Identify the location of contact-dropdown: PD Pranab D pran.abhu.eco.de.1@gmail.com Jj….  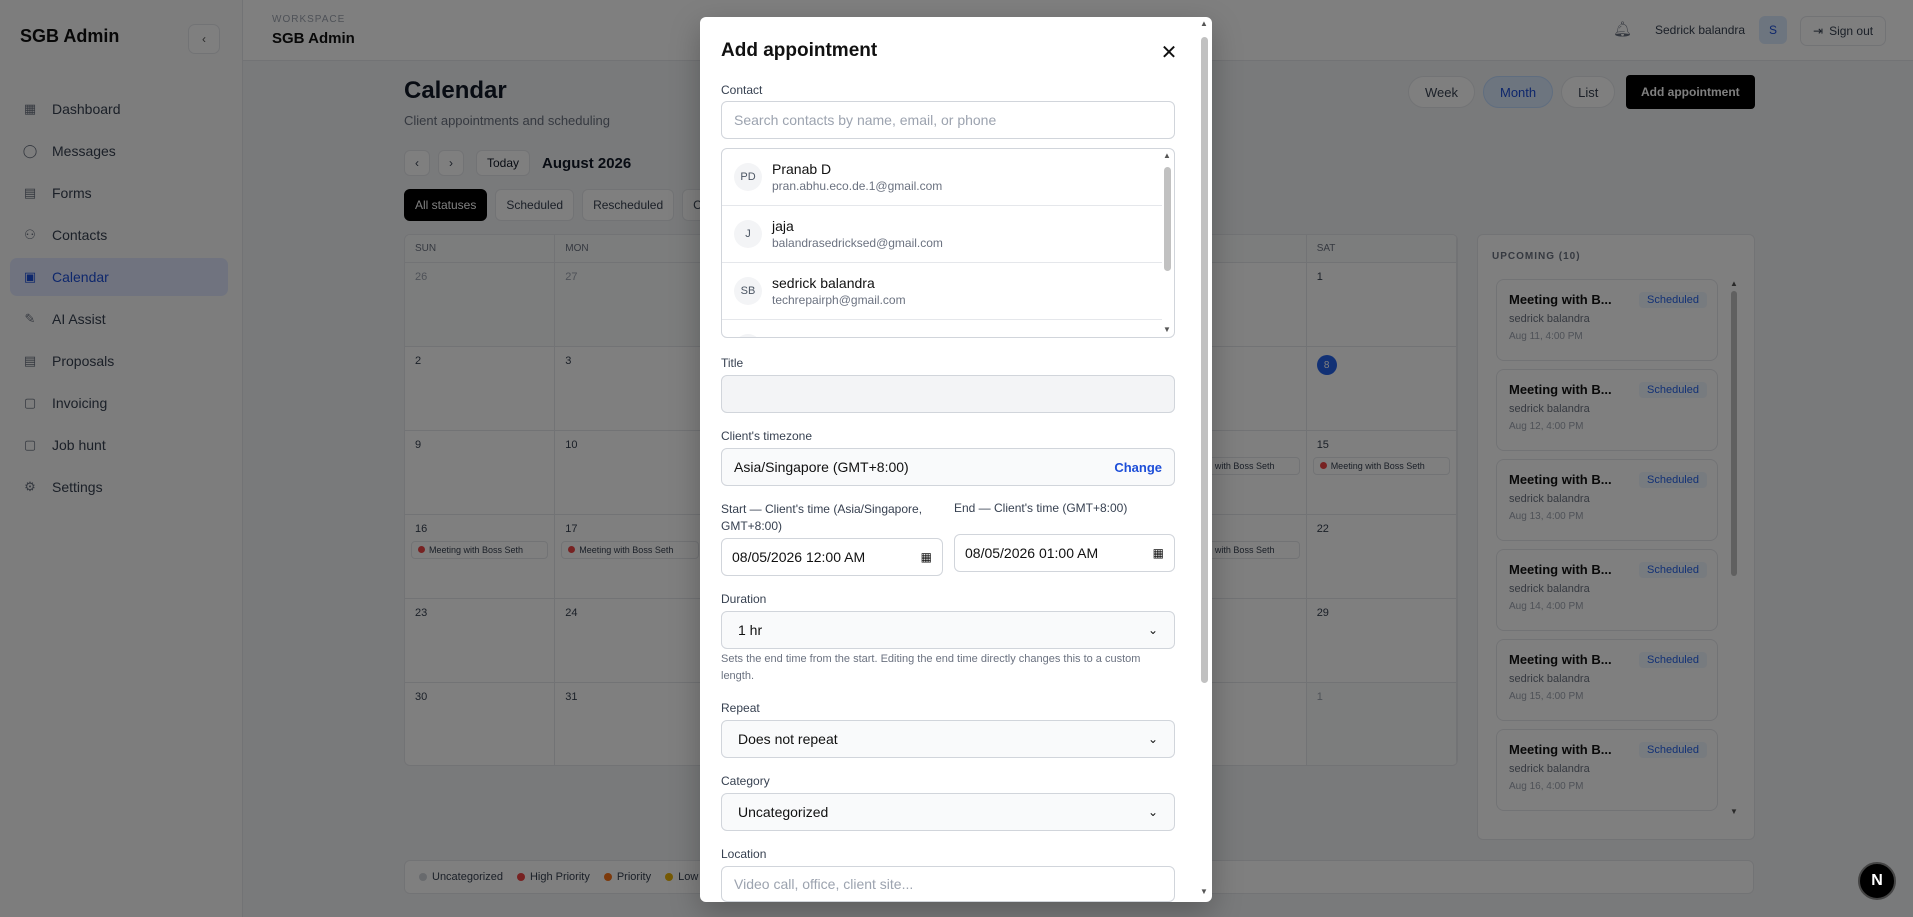
(948, 243).